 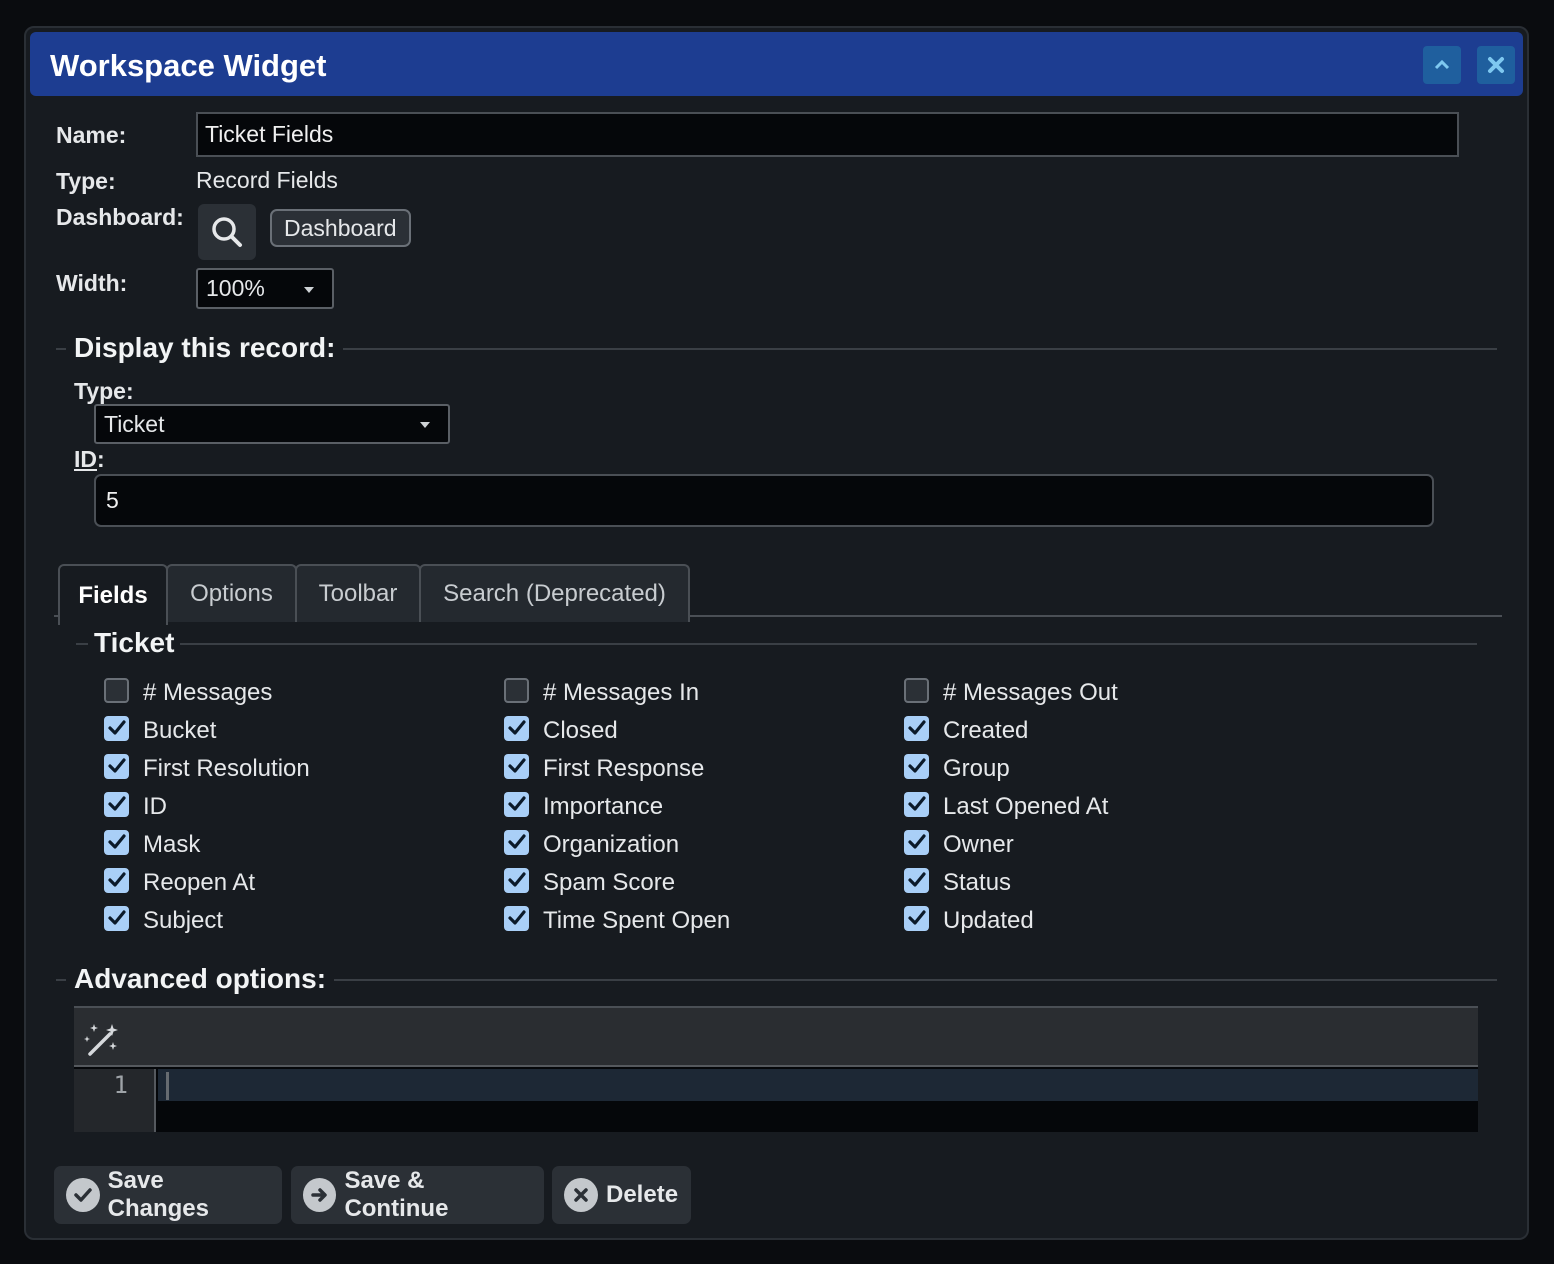 I want to click on field-checkbox-label: First Resolution, so click(x=226, y=768).